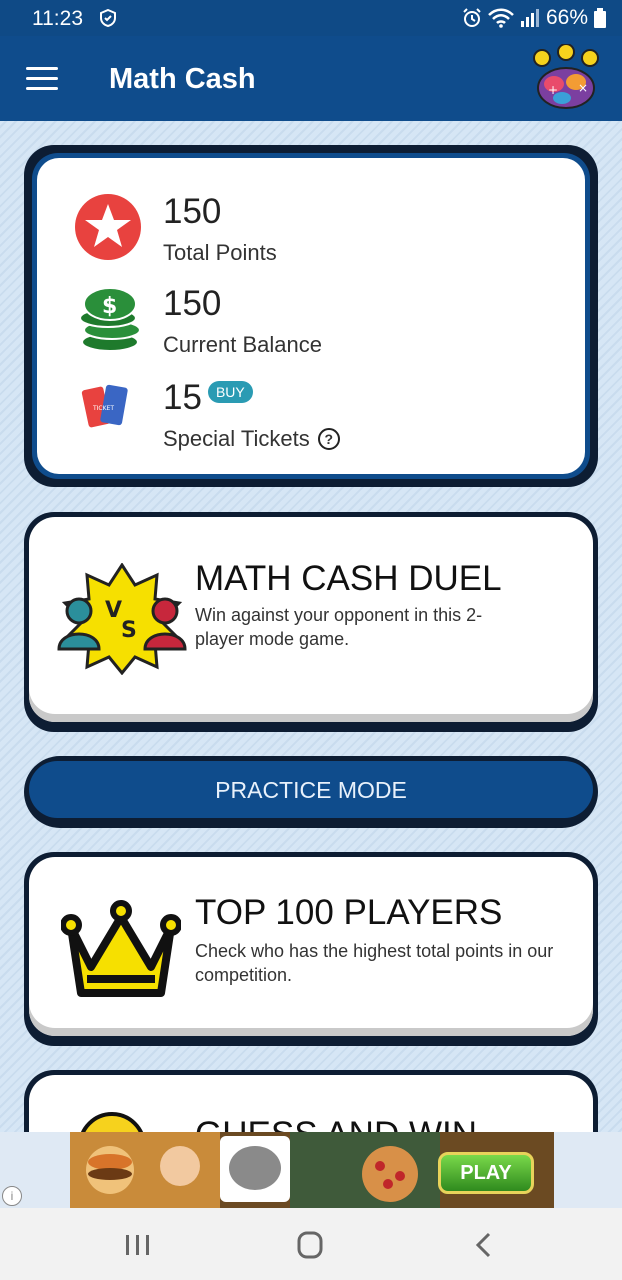 This screenshot has height=1280, width=622. What do you see at coordinates (311, 78) in the screenshot?
I see `app-bar: Math Cash + ×` at bounding box center [311, 78].